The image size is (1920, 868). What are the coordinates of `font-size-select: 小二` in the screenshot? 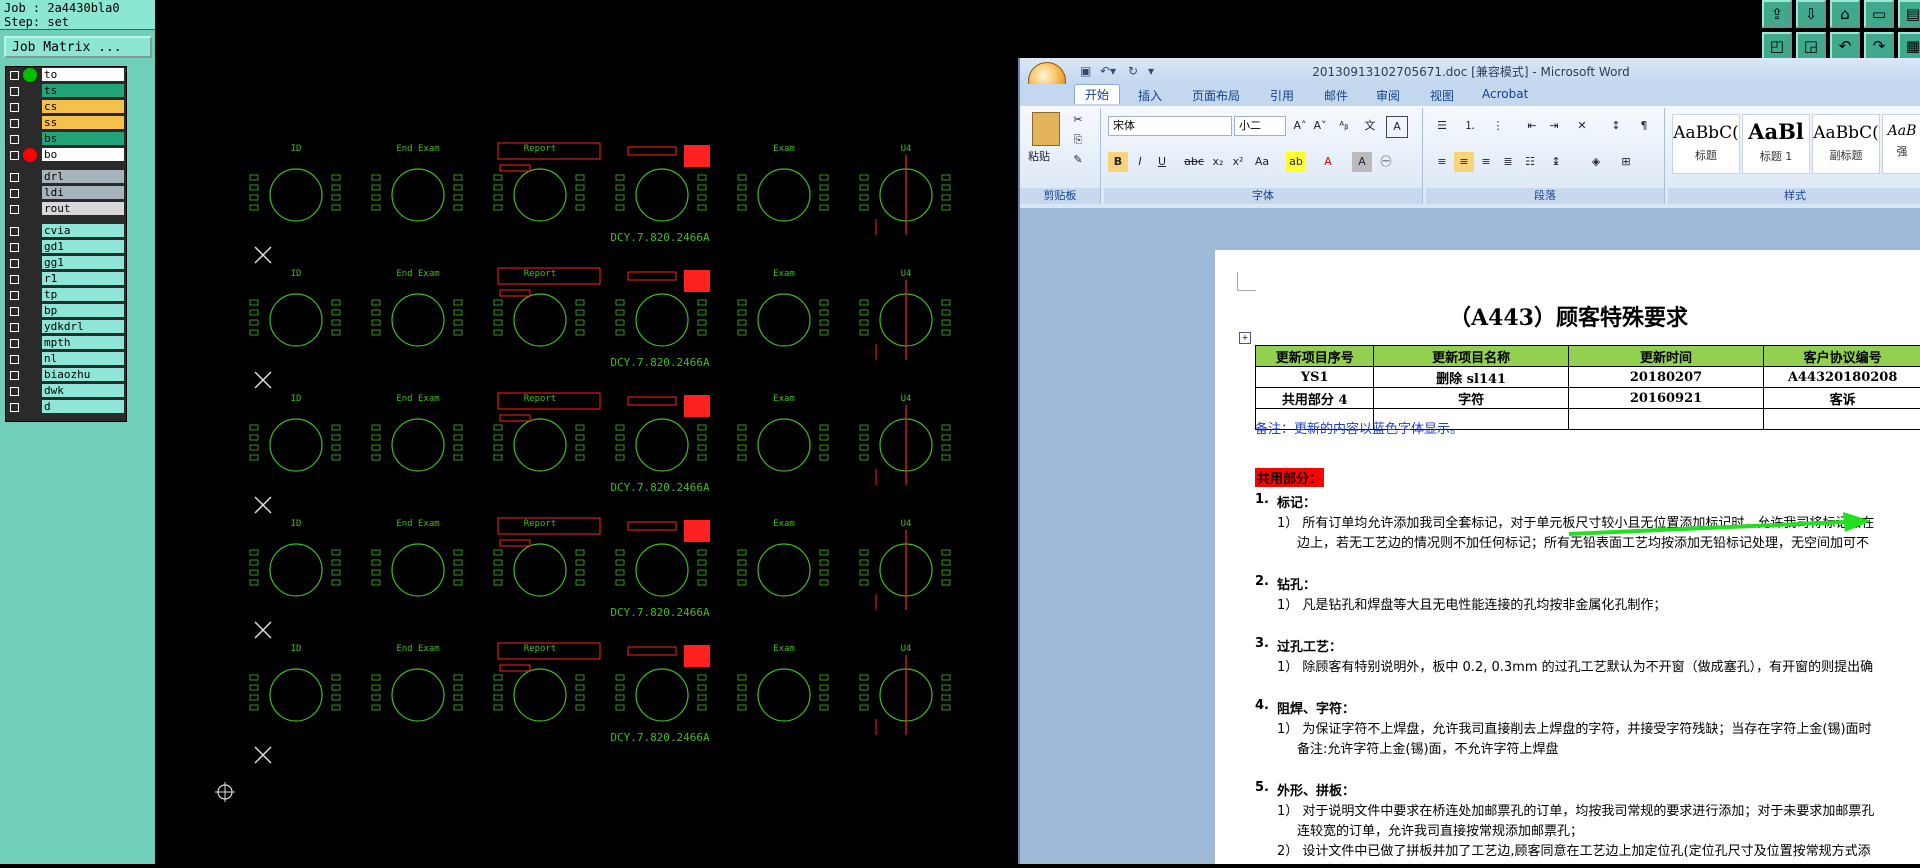 It's located at (1260, 126).